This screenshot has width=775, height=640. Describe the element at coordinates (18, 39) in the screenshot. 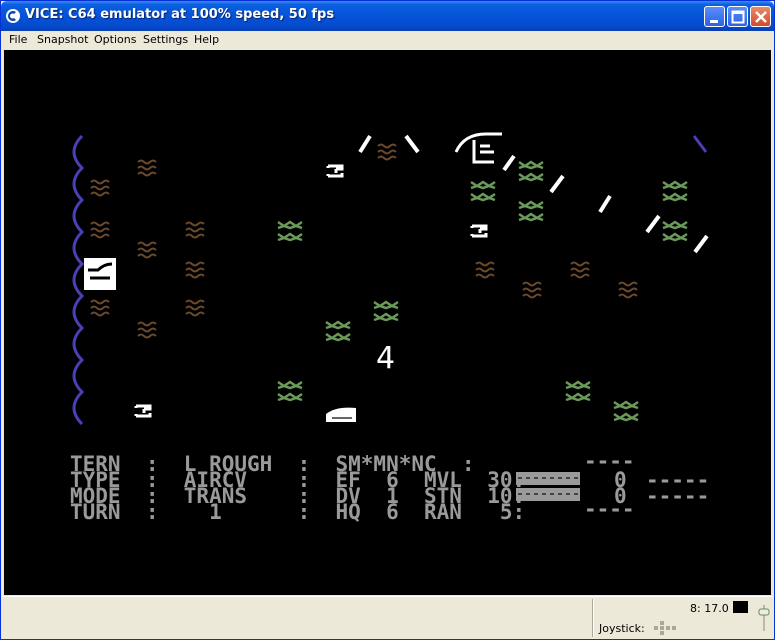

I see `menu-file: File` at that location.